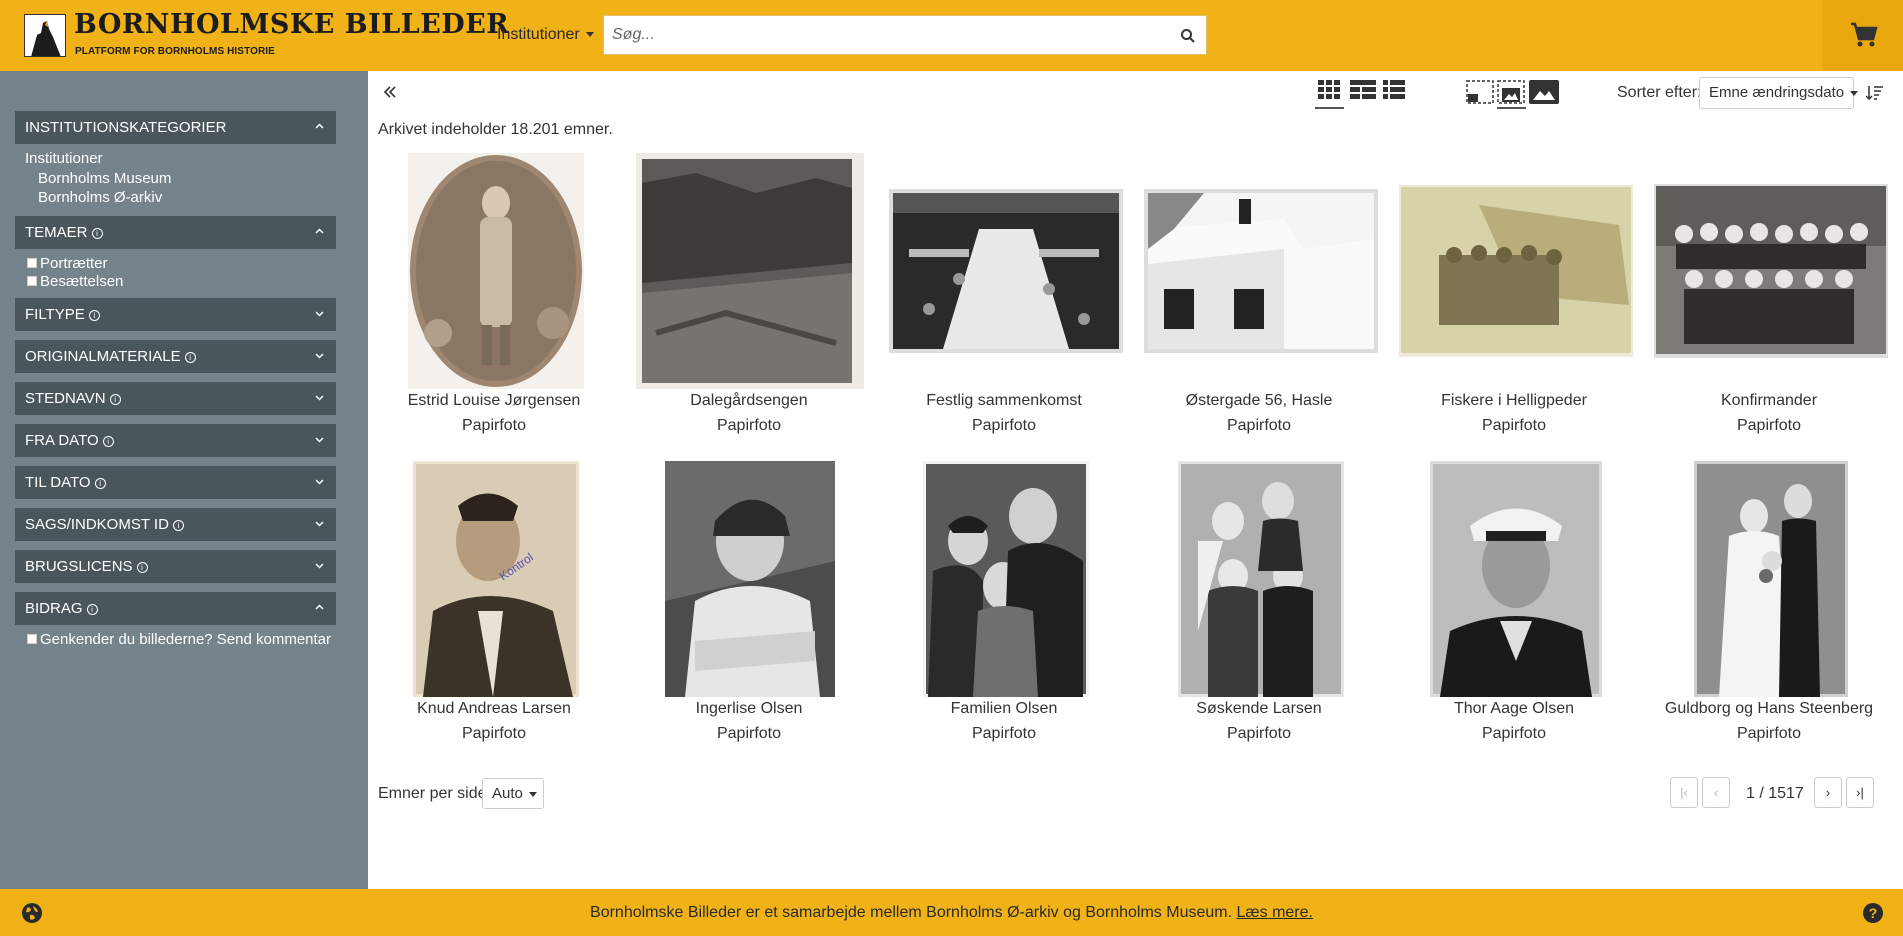  I want to click on sort-dropdown: Emne ændringsdato, so click(1779, 93).